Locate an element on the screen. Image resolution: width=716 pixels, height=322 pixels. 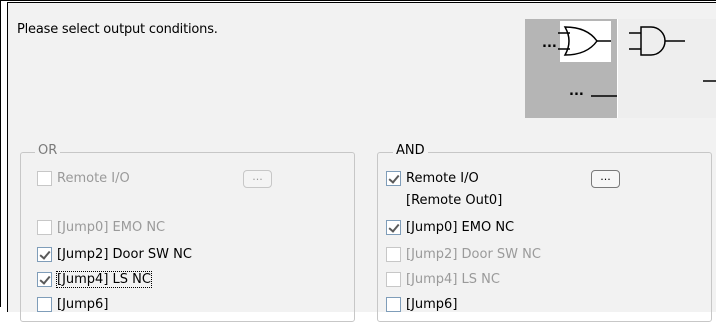
and-jump0-checkbox: [Jump0] EMO NC is located at coordinates (450, 227).